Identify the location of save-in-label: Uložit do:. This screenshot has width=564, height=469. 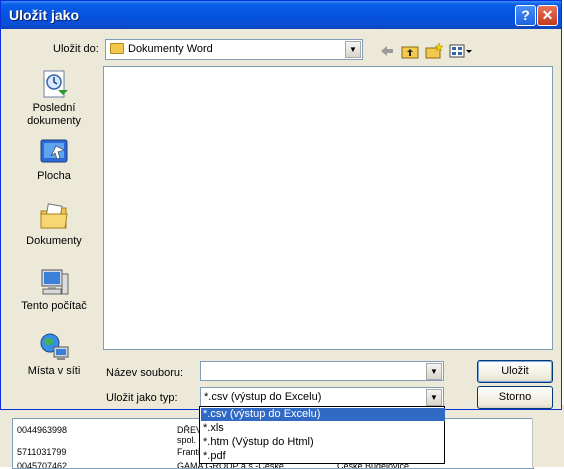
(76, 49).